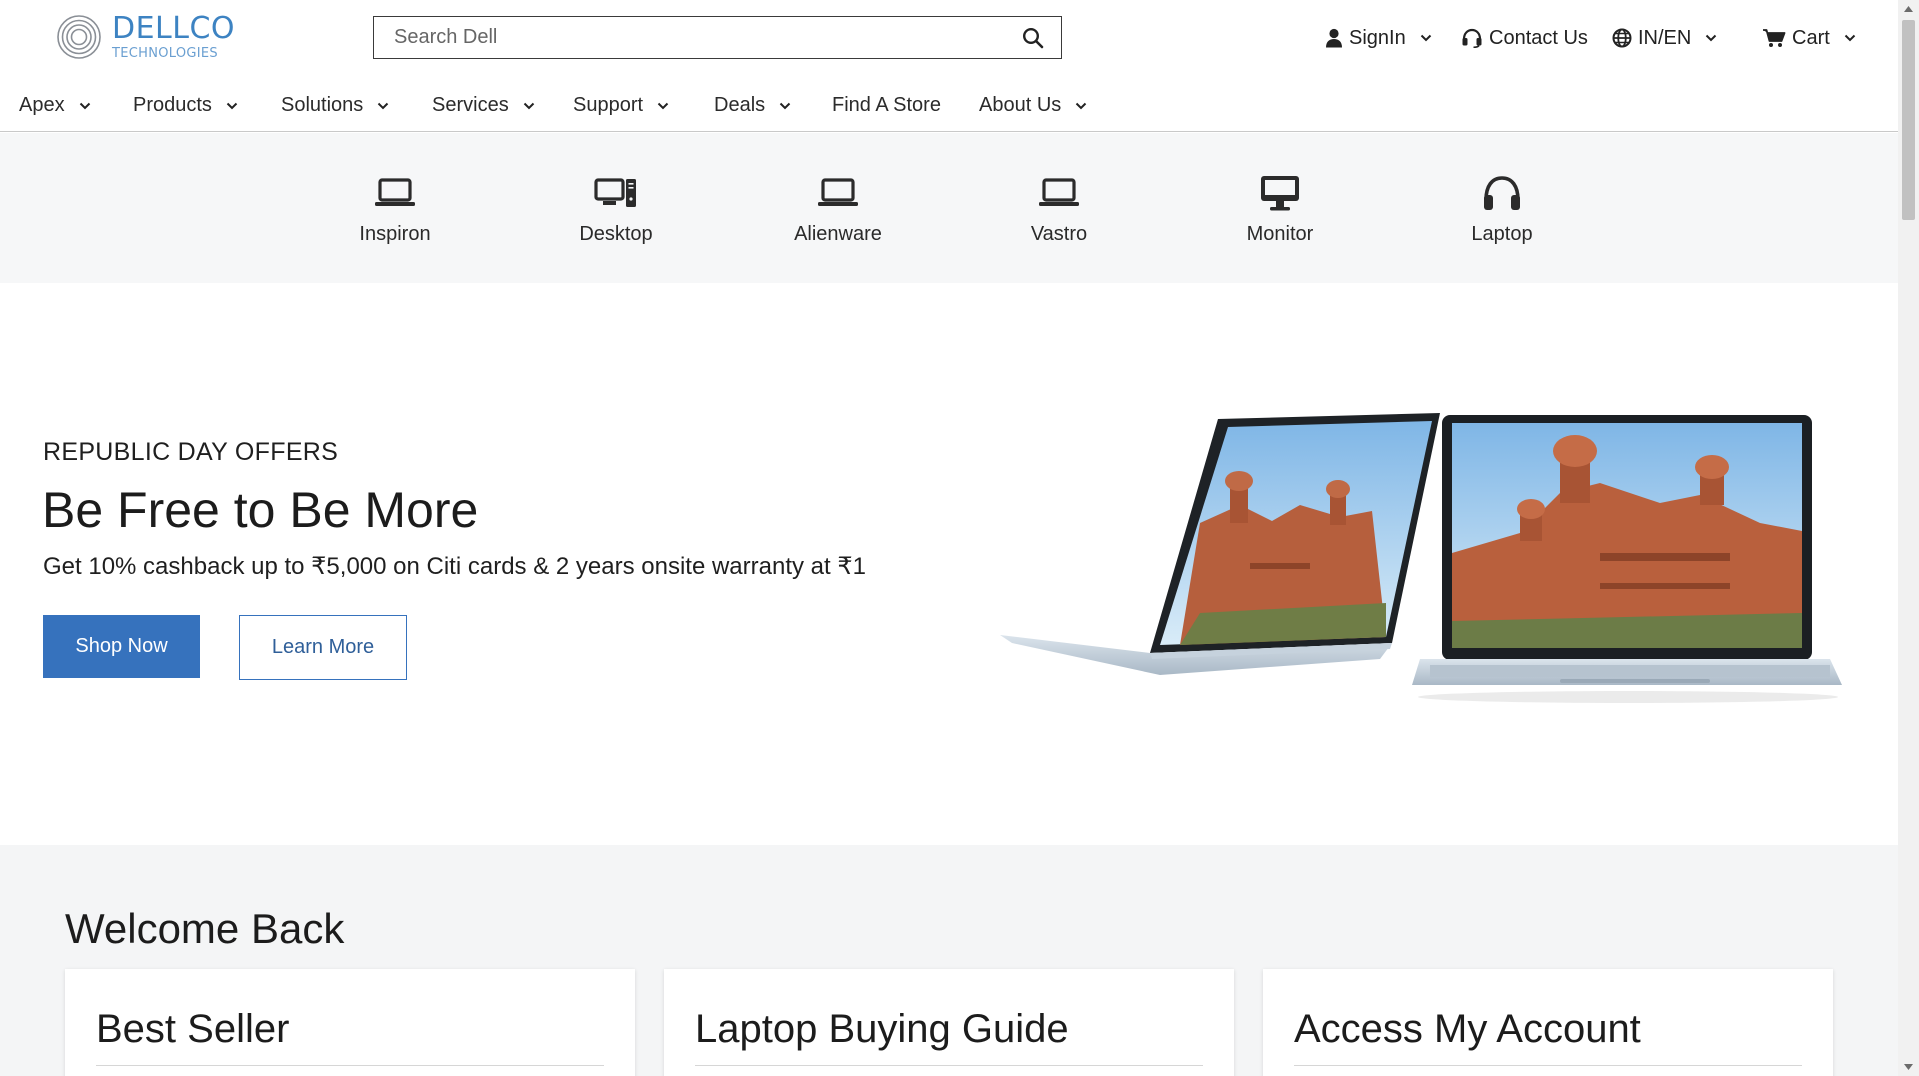 The height and width of the screenshot is (1076, 1919). I want to click on search-input, so click(689, 37).